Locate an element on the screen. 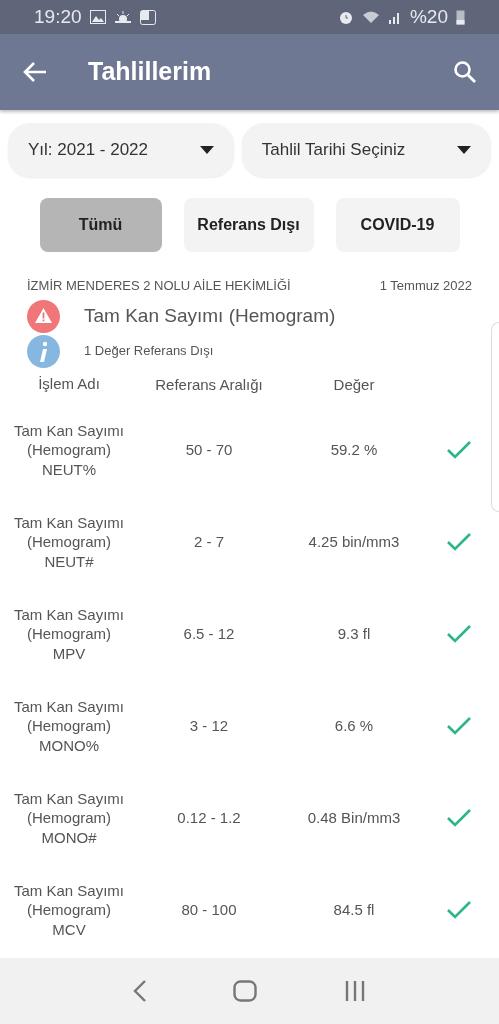 This screenshot has height=1024, width=499. column-header: Değer is located at coordinates (354, 384).